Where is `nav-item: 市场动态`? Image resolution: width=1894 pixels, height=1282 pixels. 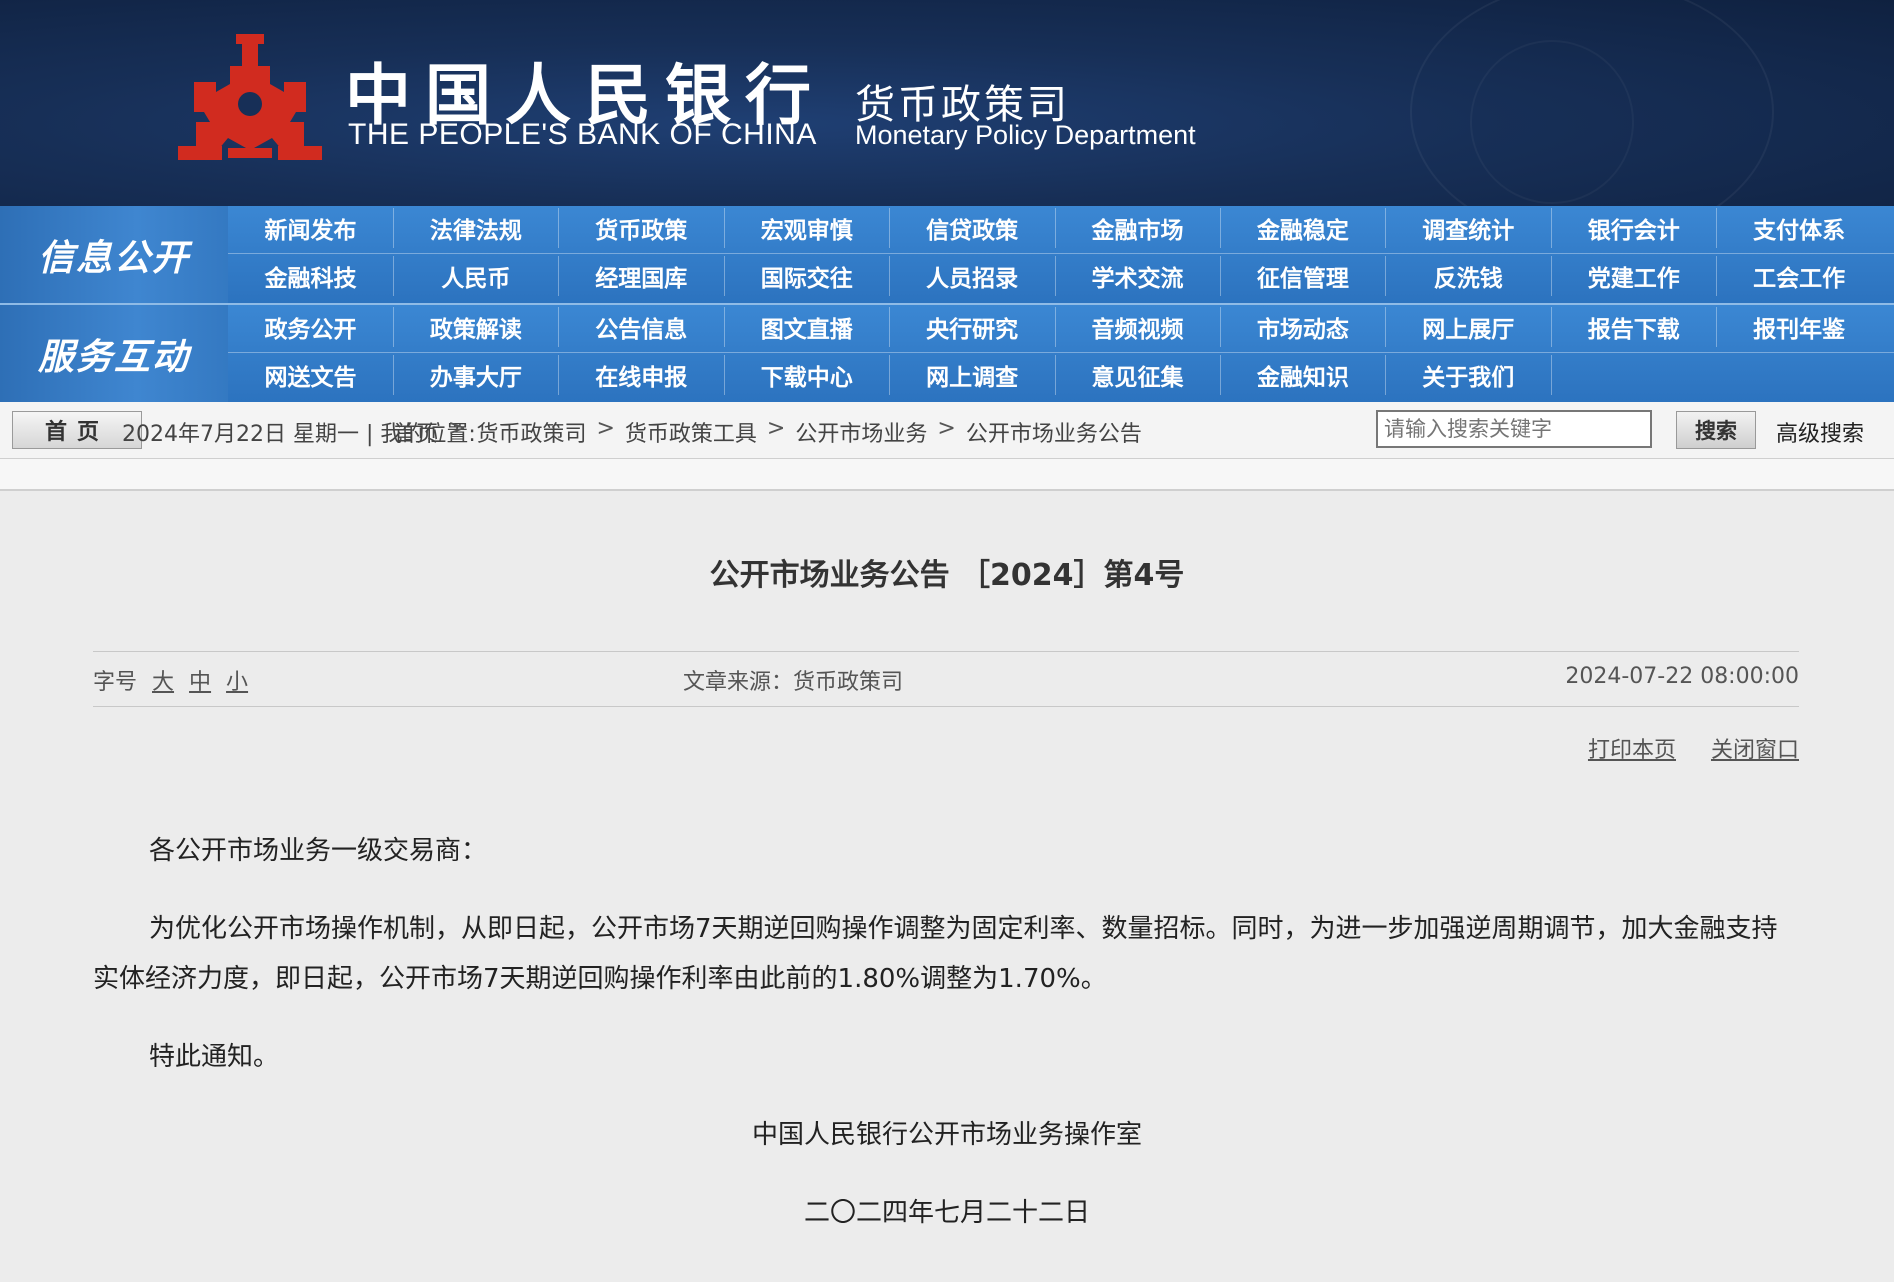 nav-item: 市场动态 is located at coordinates (1303, 327).